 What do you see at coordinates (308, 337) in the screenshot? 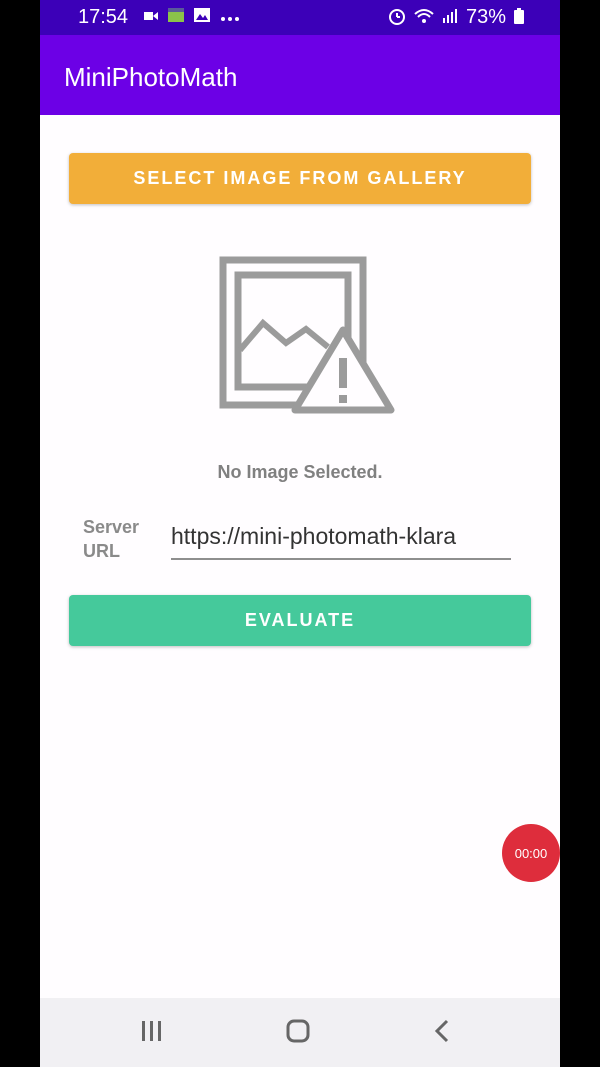
I see `broken-image-icon` at bounding box center [308, 337].